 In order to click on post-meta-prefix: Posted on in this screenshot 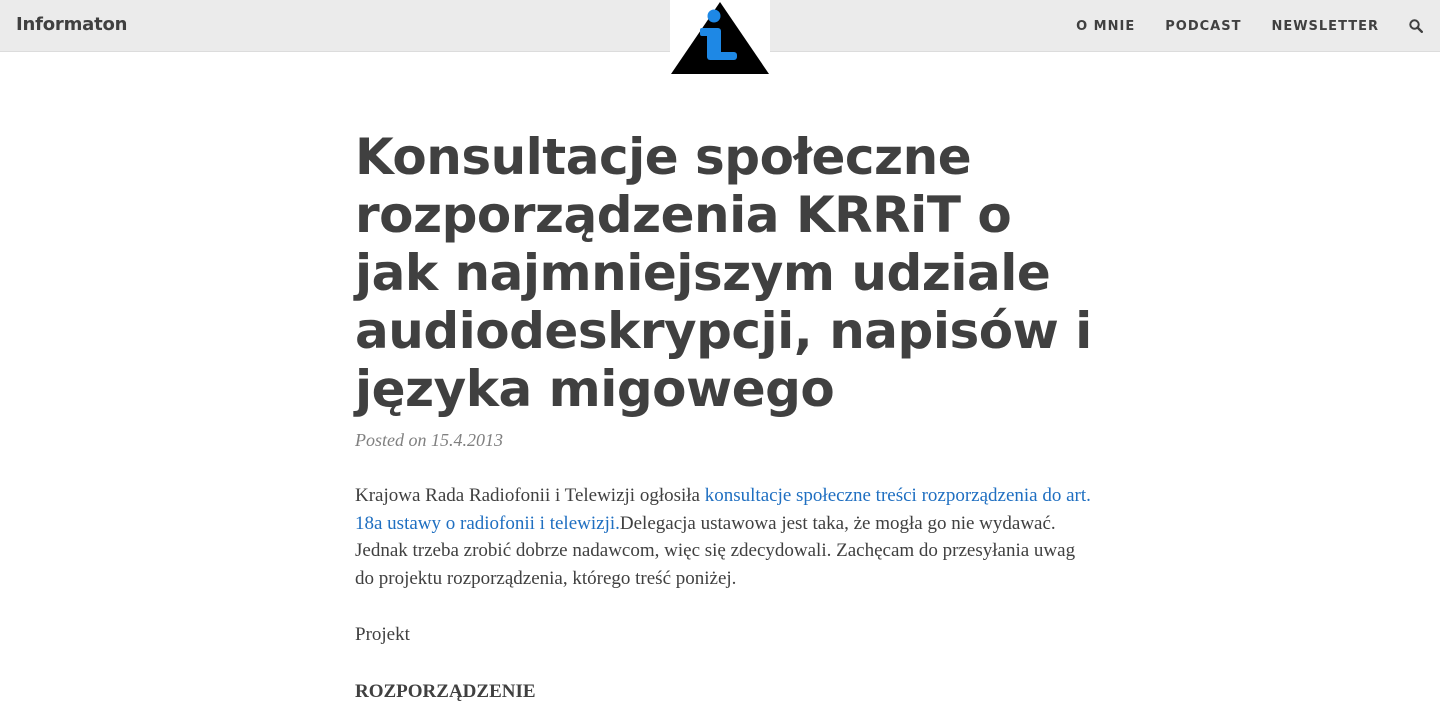, I will do `click(391, 440)`.